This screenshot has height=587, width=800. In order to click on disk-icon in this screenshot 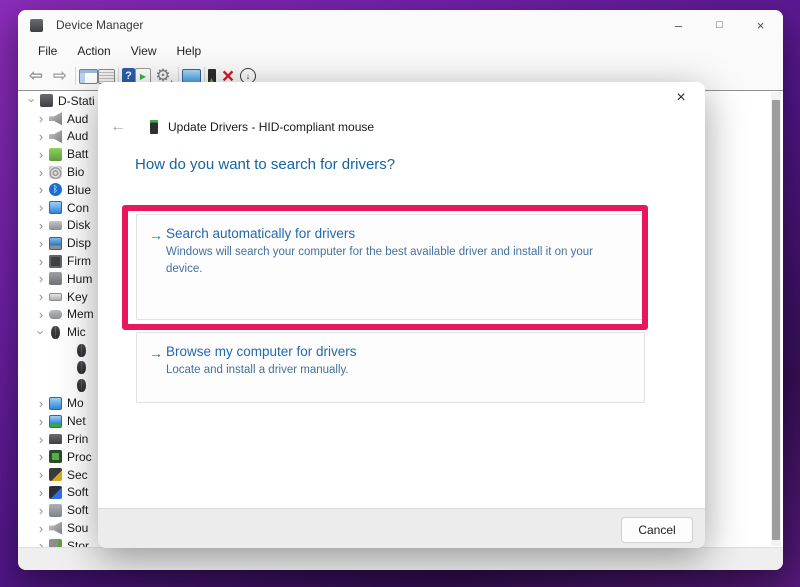, I will do `click(55, 225)`.